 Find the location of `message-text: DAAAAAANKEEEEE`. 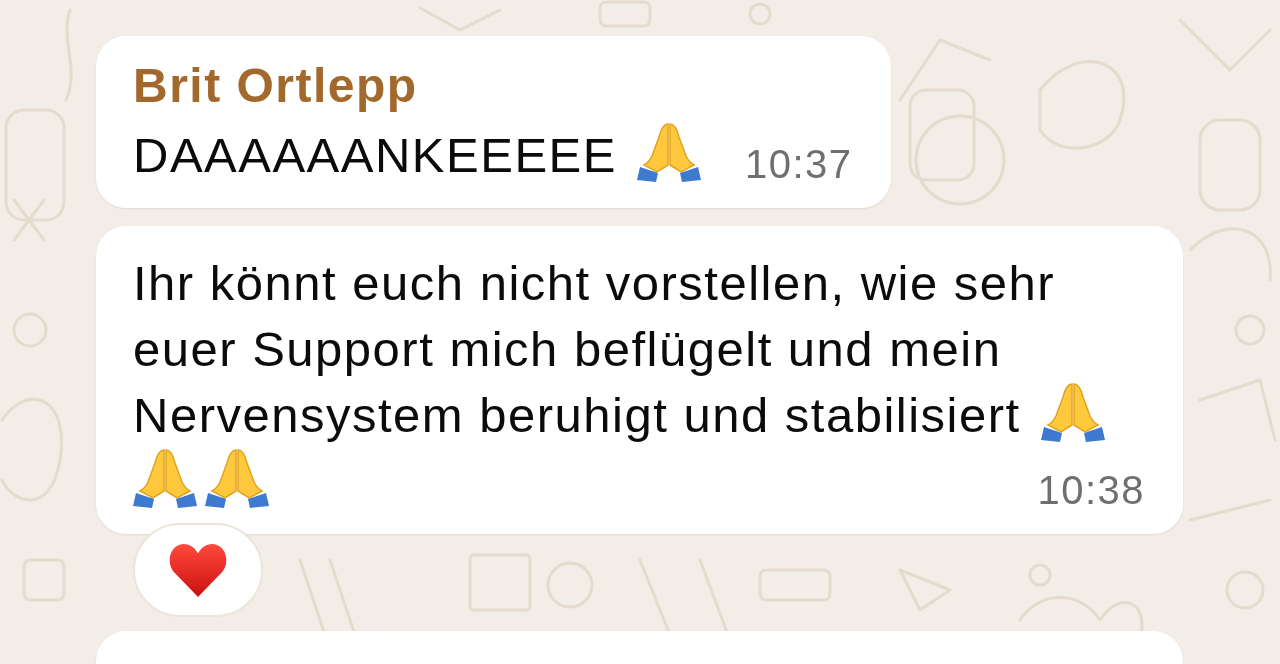

message-text: DAAAAAANKEEEEE is located at coordinates (375, 155).